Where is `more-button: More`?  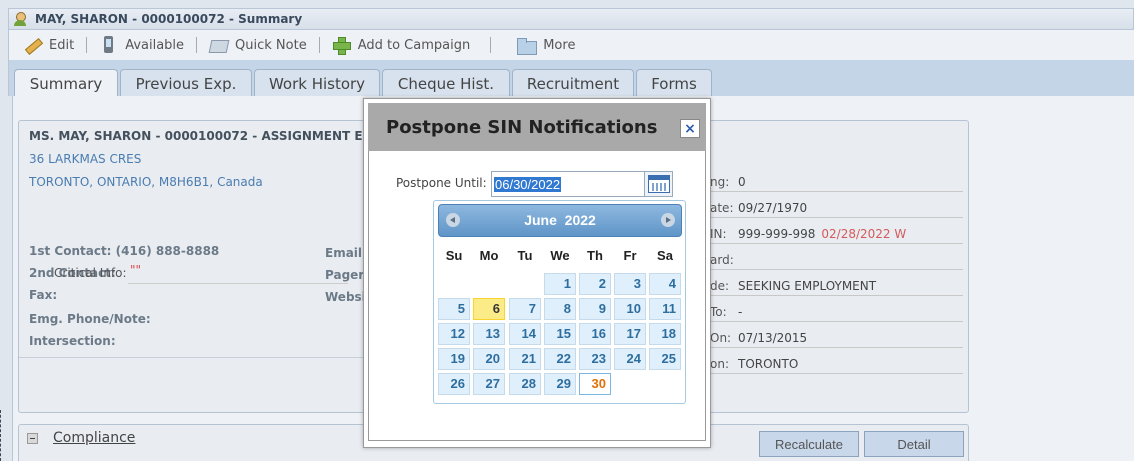 more-button: More is located at coordinates (546, 45).